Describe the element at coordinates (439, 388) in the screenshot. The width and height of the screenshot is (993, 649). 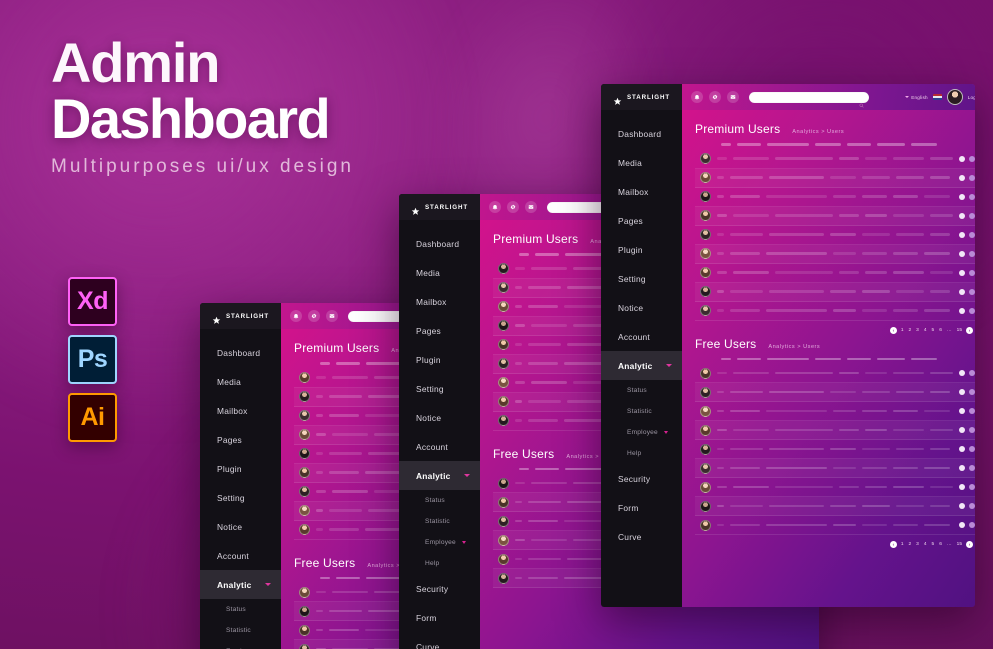
I see `sidebar-item-setting: Setting` at that location.